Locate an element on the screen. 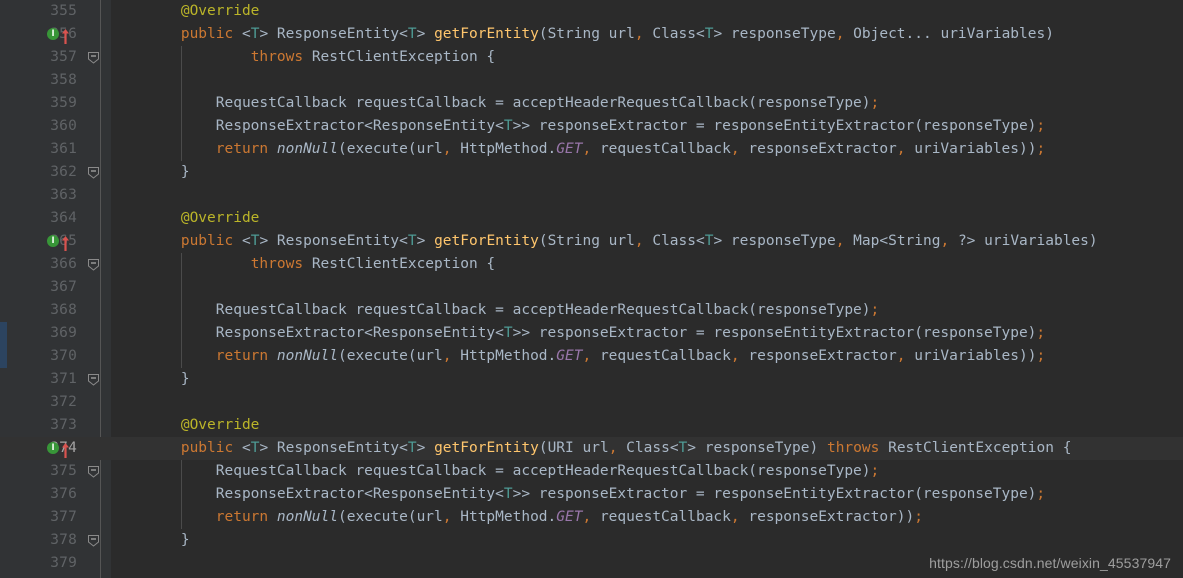 The height and width of the screenshot is (578, 1183). code-token: (responseType) is located at coordinates (975, 126).